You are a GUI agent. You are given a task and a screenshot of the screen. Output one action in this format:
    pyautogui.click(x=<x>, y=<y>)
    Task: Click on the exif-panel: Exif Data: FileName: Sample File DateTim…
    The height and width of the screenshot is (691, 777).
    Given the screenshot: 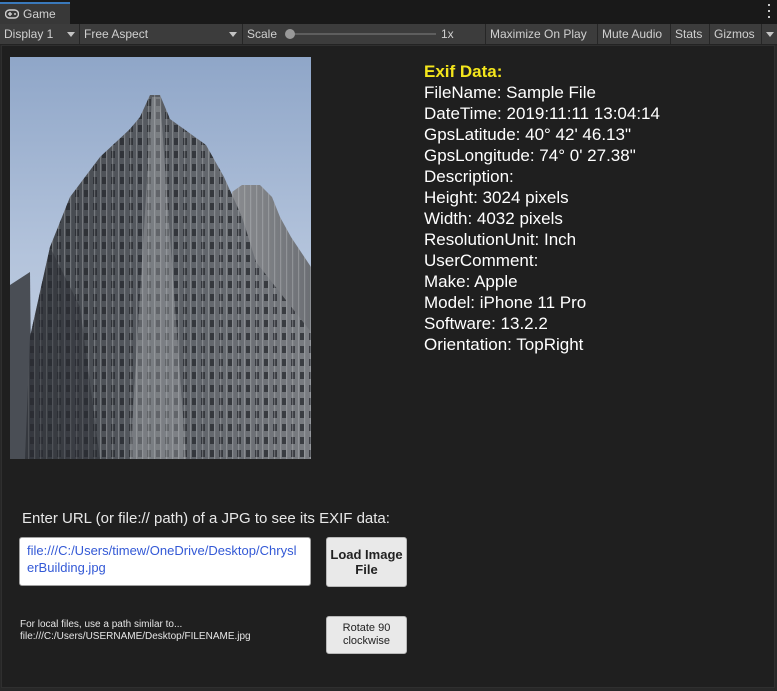 What is the action you would take?
    pyautogui.click(x=542, y=208)
    